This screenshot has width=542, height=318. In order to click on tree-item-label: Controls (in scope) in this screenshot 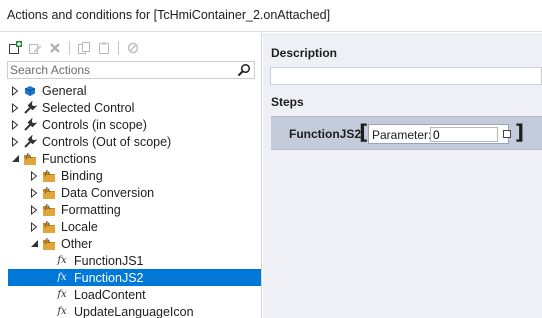, I will do `click(94, 124)`.